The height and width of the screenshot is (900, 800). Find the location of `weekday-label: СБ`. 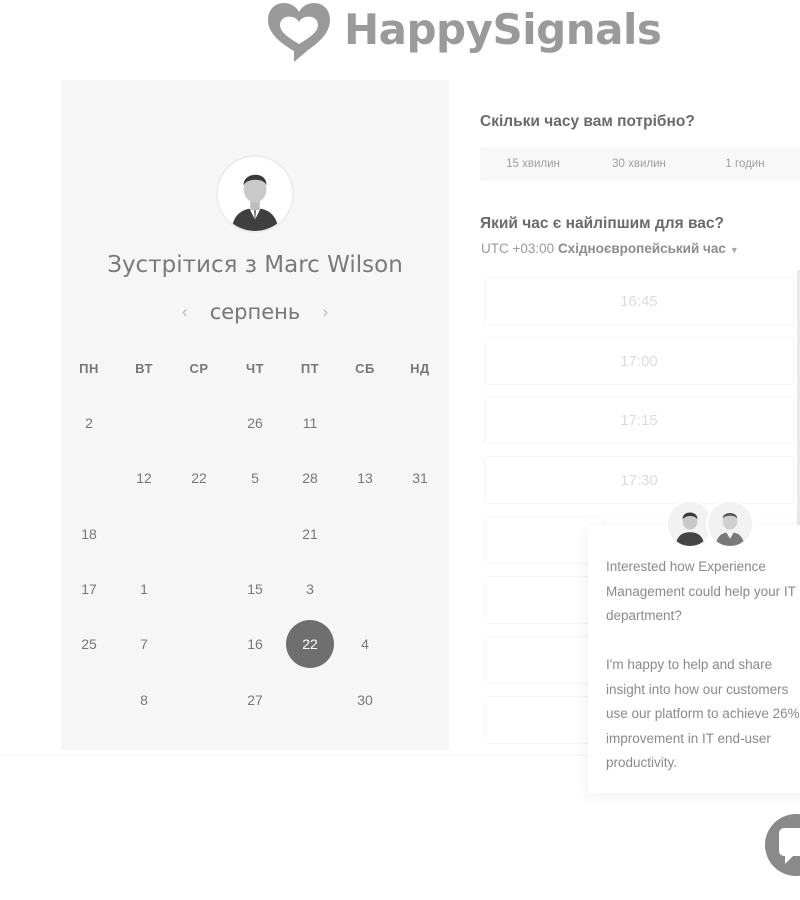

weekday-label: СБ is located at coordinates (365, 368).